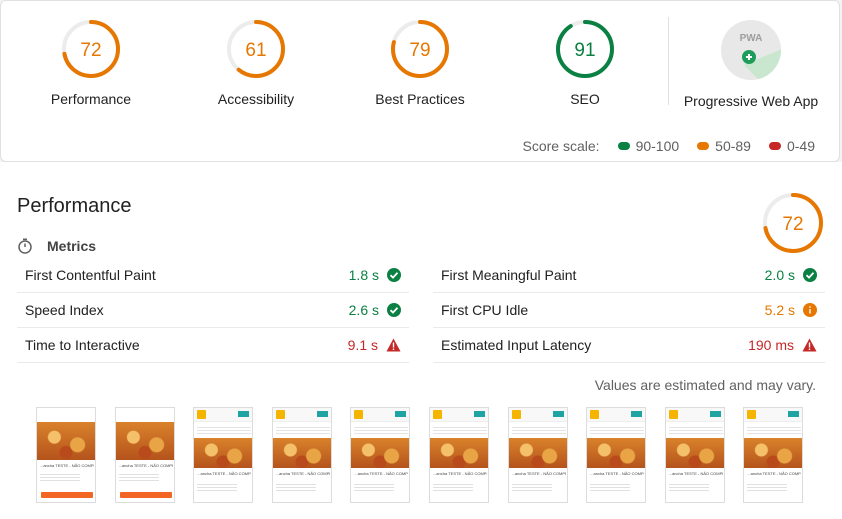 The height and width of the screenshot is (519, 842). What do you see at coordinates (703, 146) in the screenshot?
I see `average-pill-icon` at bounding box center [703, 146].